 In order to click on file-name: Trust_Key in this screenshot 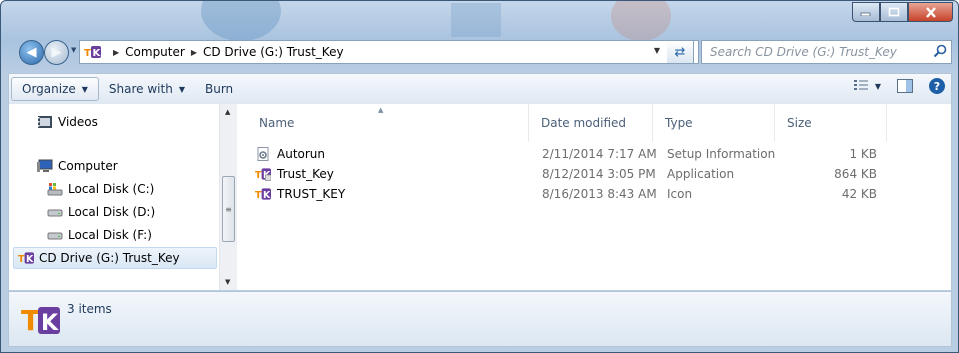, I will do `click(305, 174)`.